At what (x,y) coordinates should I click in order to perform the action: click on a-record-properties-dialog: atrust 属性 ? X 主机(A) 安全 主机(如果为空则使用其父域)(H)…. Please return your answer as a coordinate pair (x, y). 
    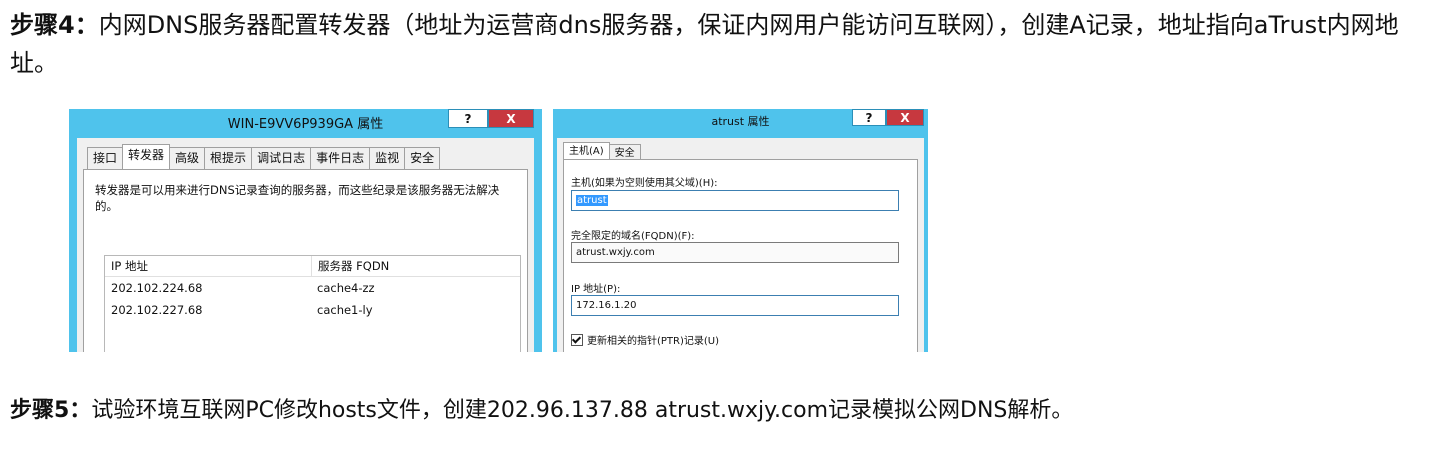
    Looking at the image, I should click on (740, 230).